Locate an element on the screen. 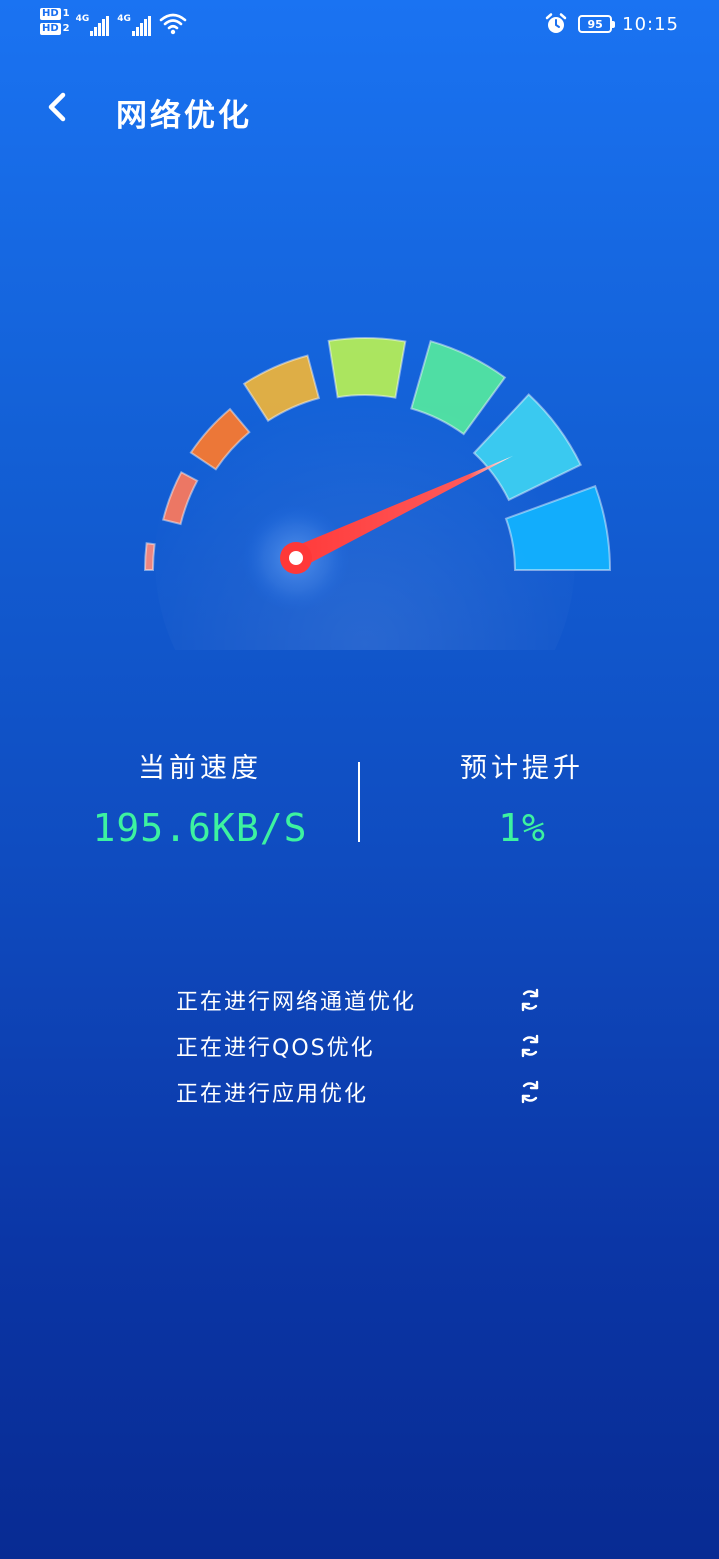  status-right: 95 10:15 is located at coordinates (611, 24).